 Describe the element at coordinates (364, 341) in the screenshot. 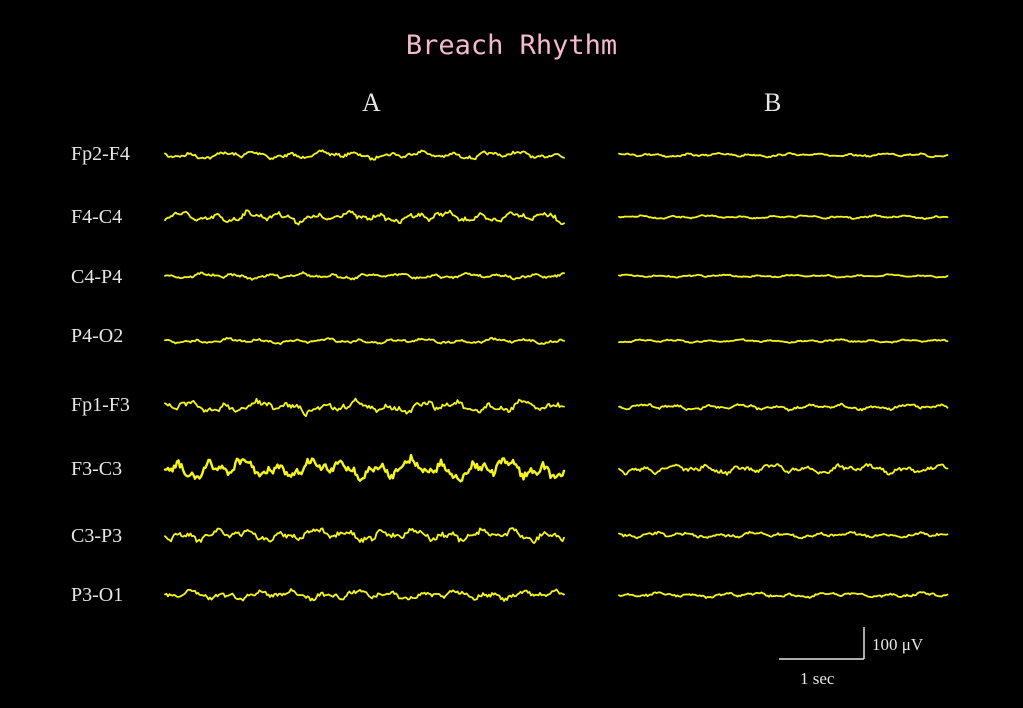

I see `trace-a-p4-o2` at that location.